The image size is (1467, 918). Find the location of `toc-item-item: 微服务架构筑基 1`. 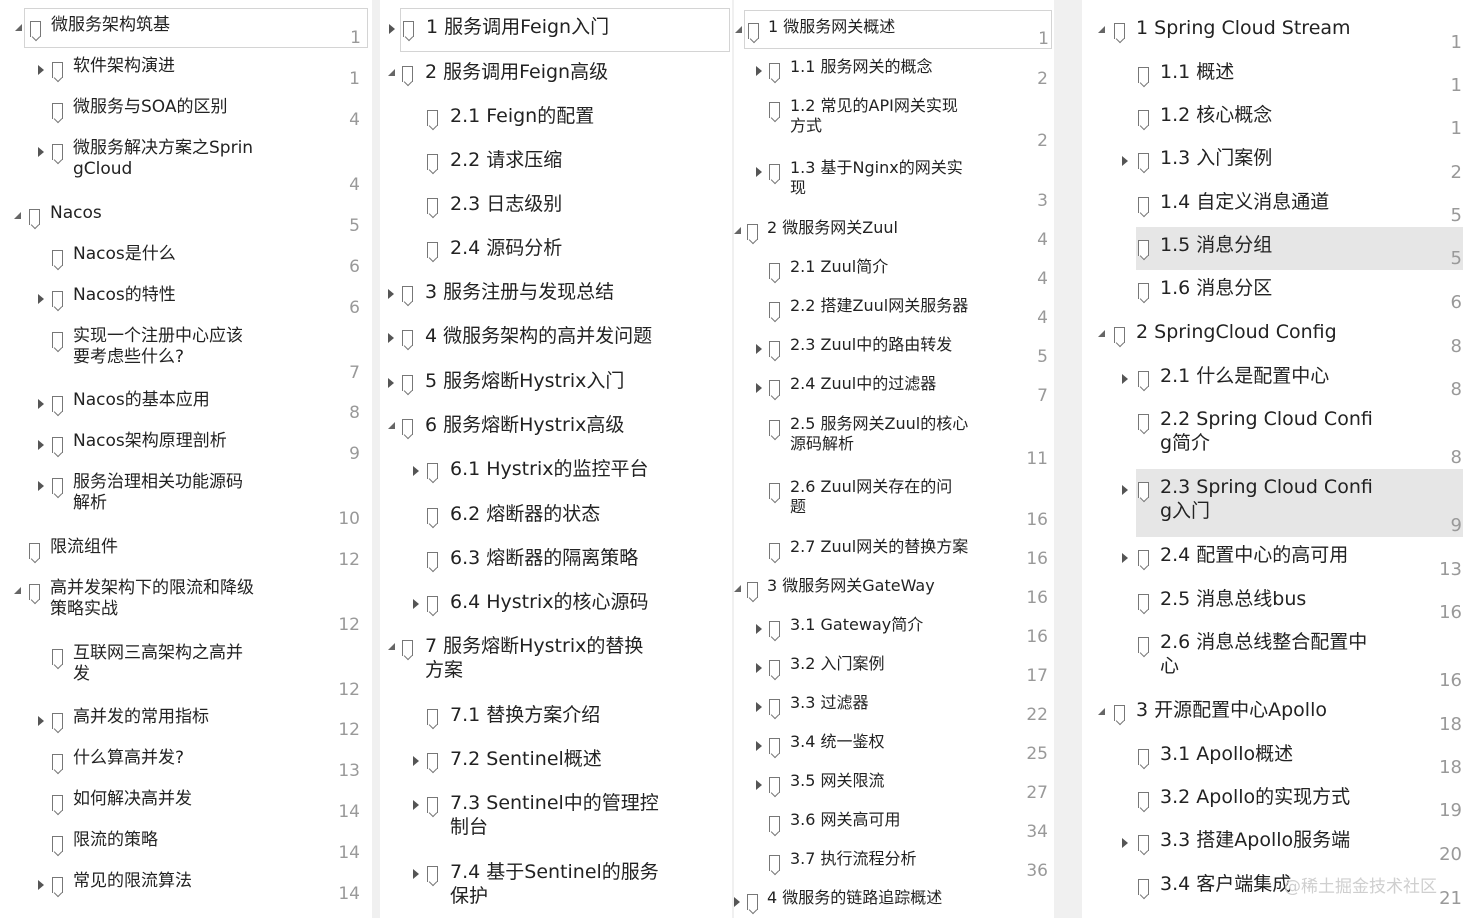

toc-item-item: 微服务架构筑基 1 is located at coordinates (191, 28).